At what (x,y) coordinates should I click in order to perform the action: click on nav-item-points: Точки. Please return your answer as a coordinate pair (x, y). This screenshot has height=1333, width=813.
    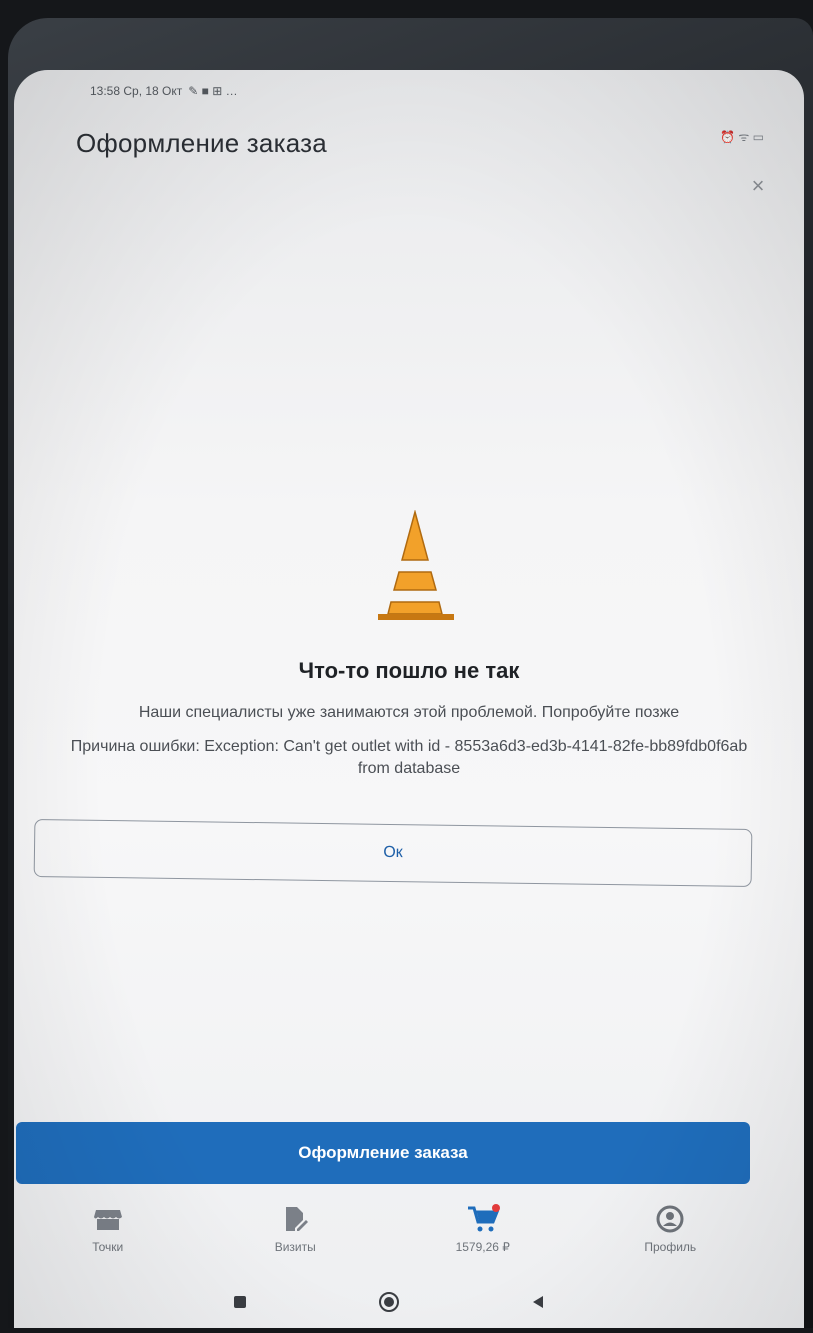
    Looking at the image, I should click on (108, 1229).